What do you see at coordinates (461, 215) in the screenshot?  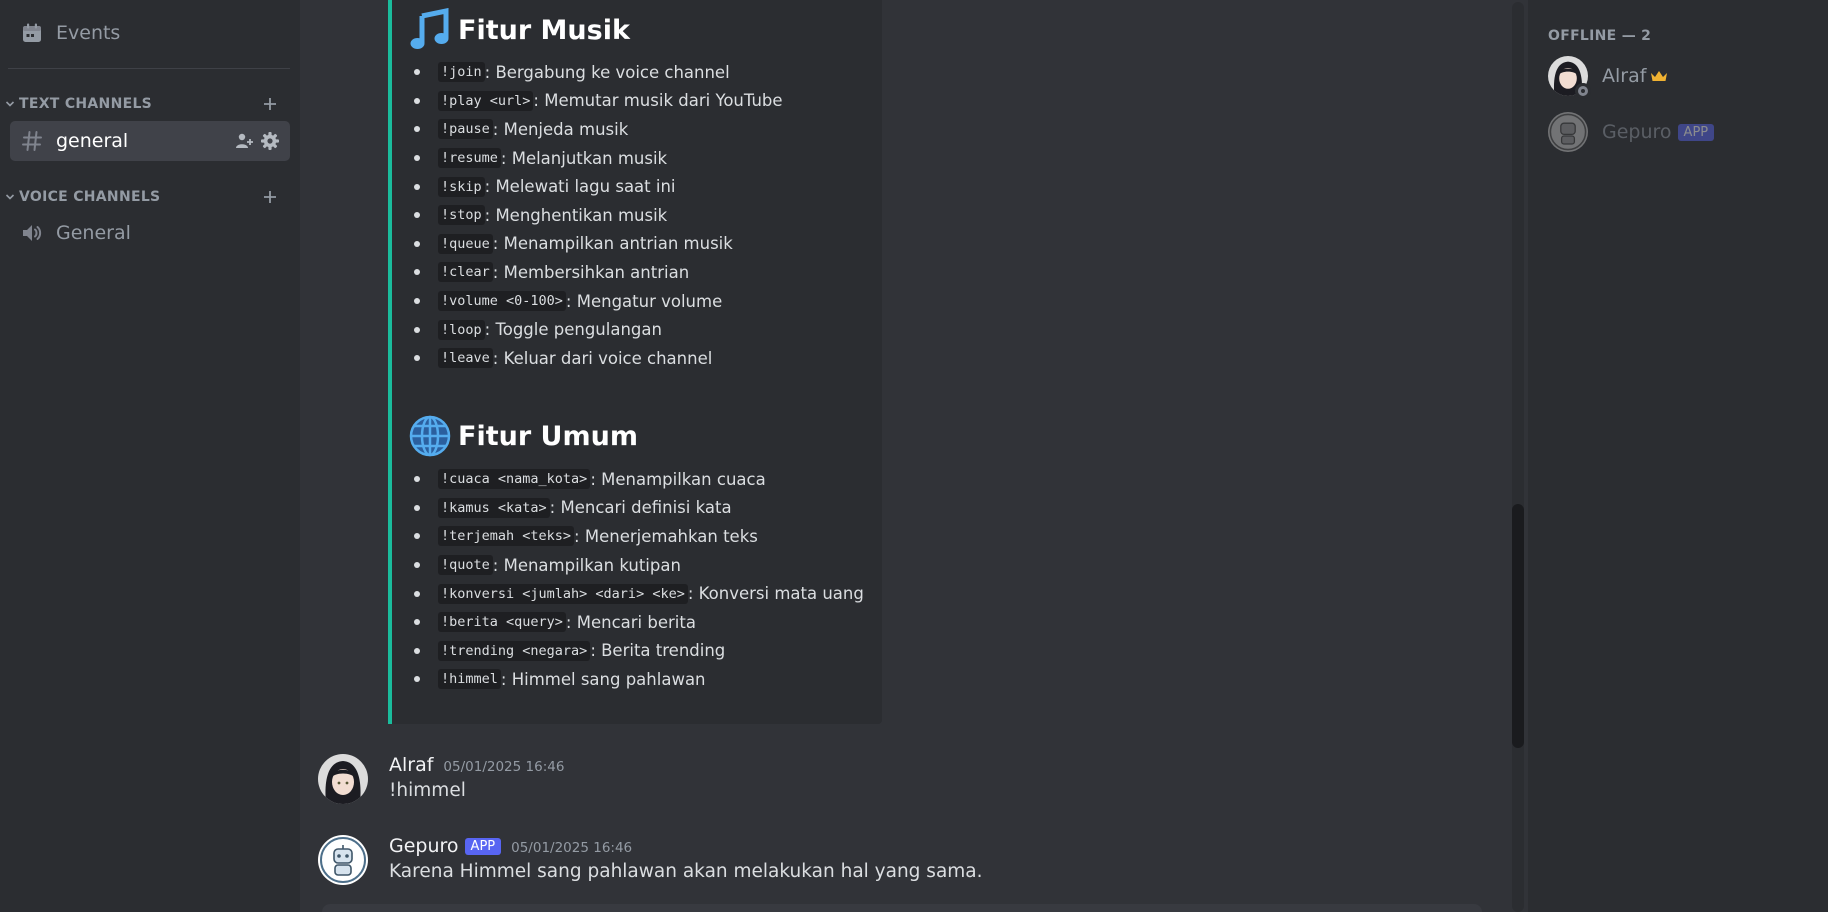 I see `command-code: !stop` at bounding box center [461, 215].